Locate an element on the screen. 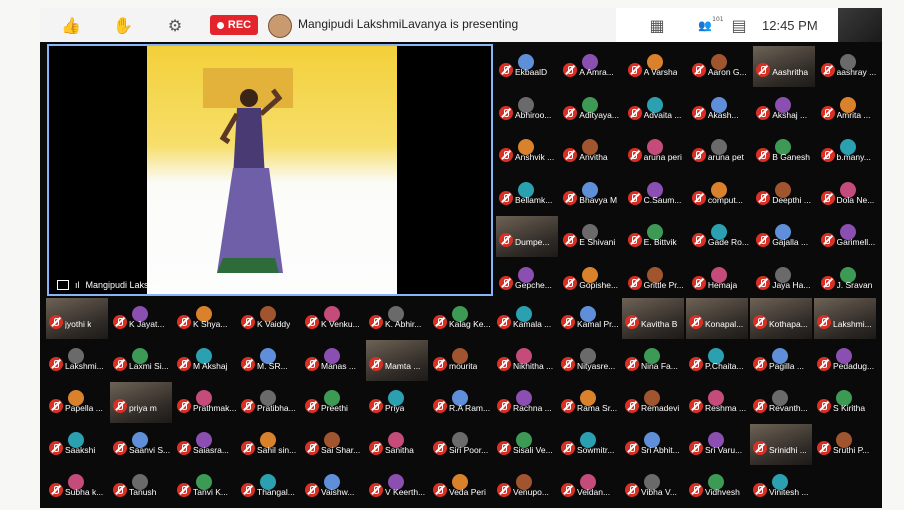  grid-view-icon: ▦ is located at coordinates (657, 25).